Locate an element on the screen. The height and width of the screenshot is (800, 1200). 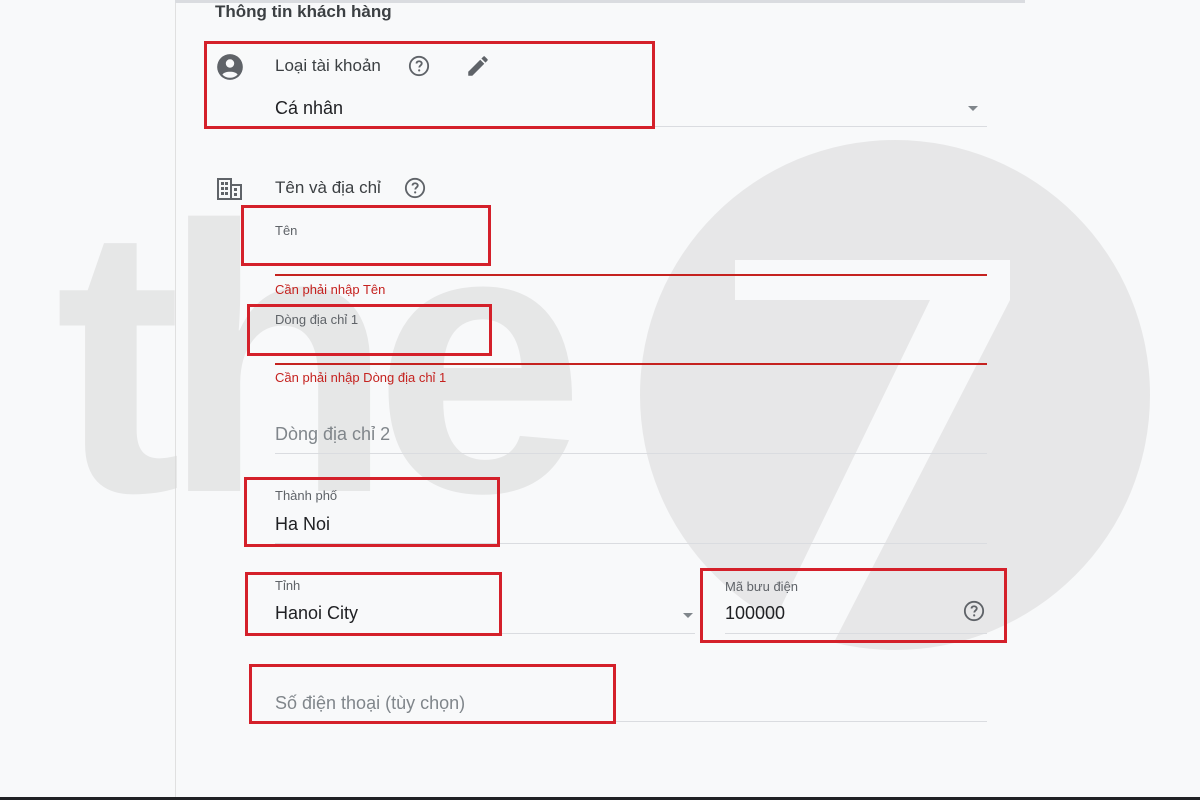
section-title: Thông tin khách hàng is located at coordinates (303, 11).